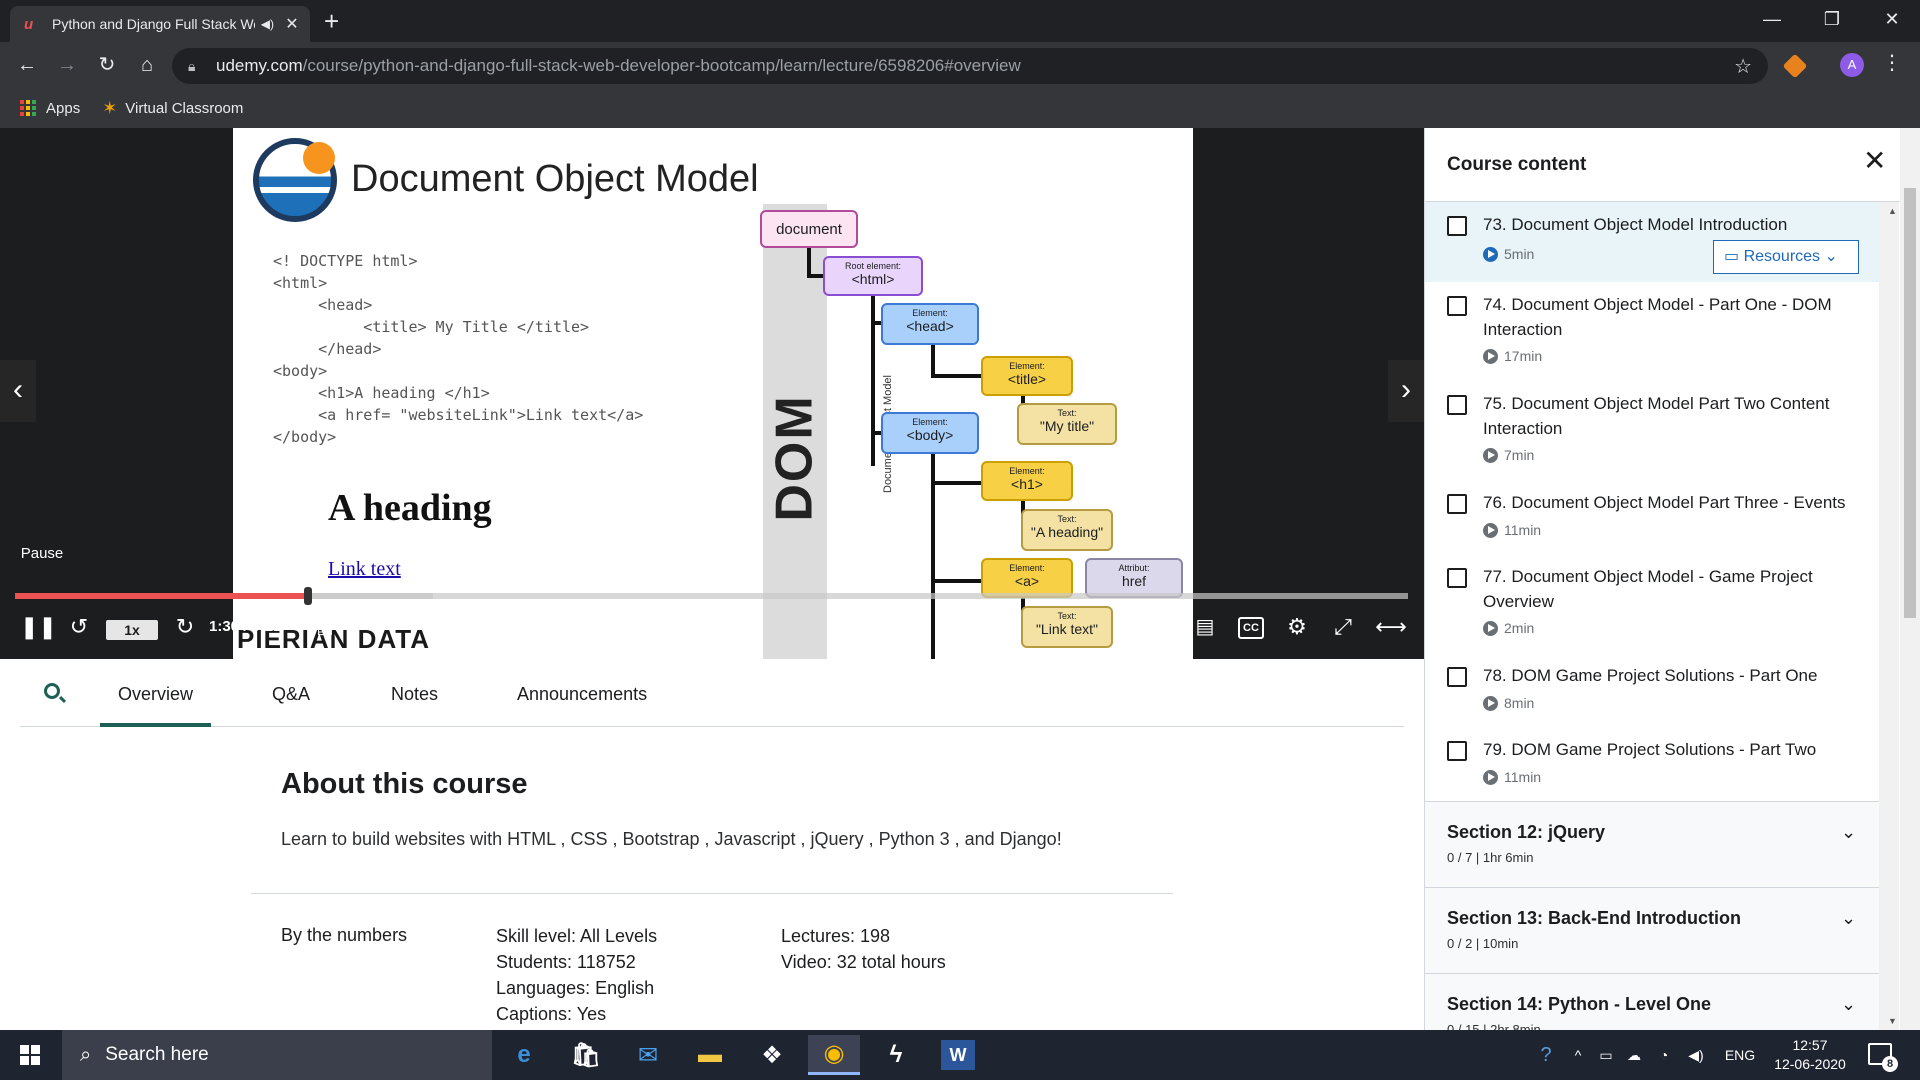  I want to click on scroll-up-icon: ▲, so click(1892, 211).